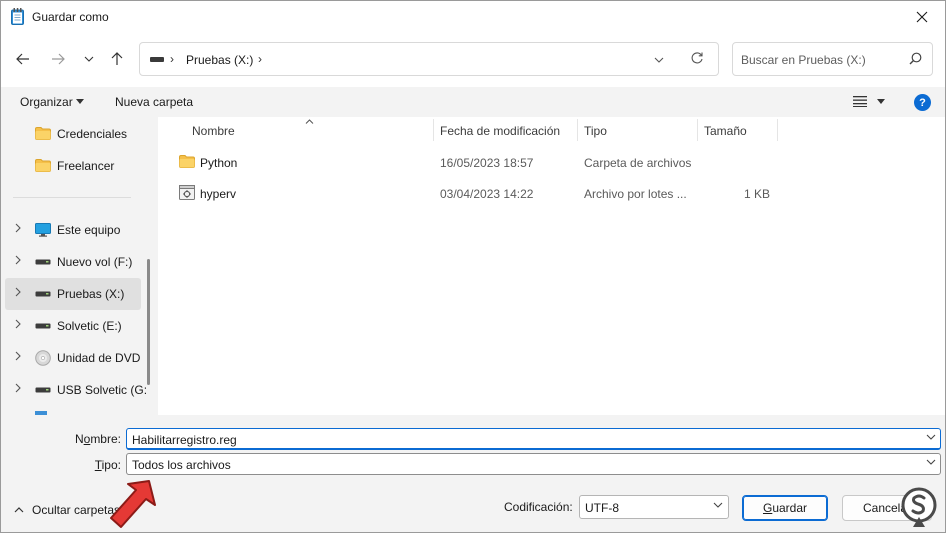 The height and width of the screenshot is (533, 946). Describe the element at coordinates (92, 134) in the screenshot. I see `sidebar-item-label: Credenciales` at that location.